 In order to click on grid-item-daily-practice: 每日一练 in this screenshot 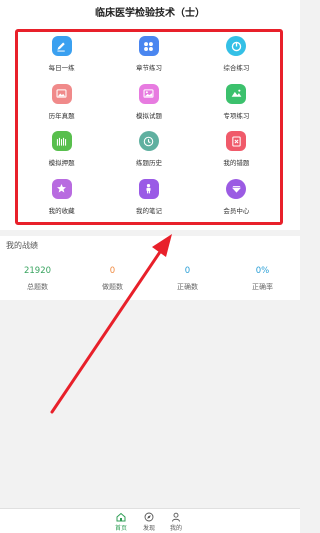, I will do `click(61, 56)`.